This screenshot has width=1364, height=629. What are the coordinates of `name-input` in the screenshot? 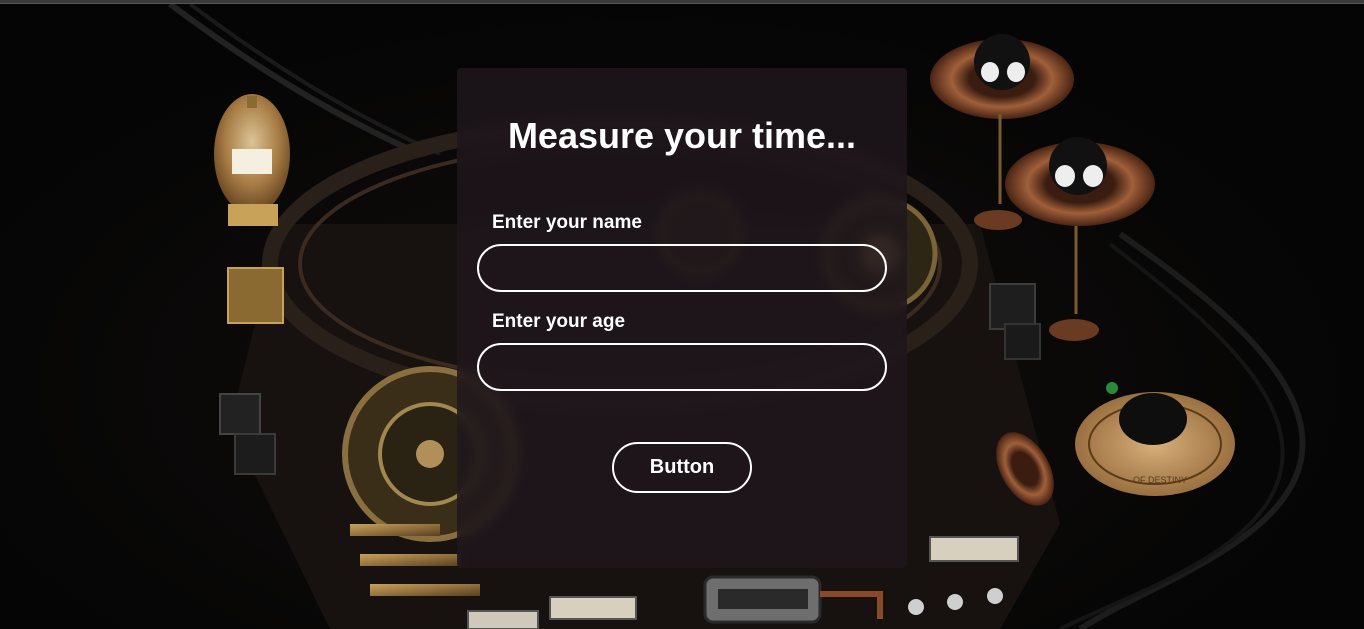 It's located at (682, 268).